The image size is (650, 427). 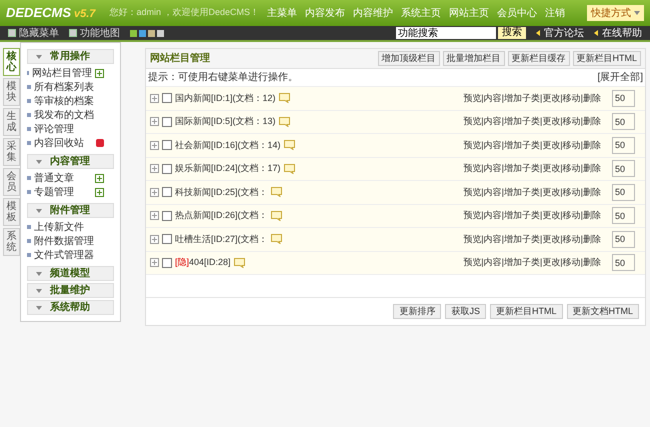 What do you see at coordinates (70, 161) in the screenshot?
I see `menu-group-header: 内容管理` at bounding box center [70, 161].